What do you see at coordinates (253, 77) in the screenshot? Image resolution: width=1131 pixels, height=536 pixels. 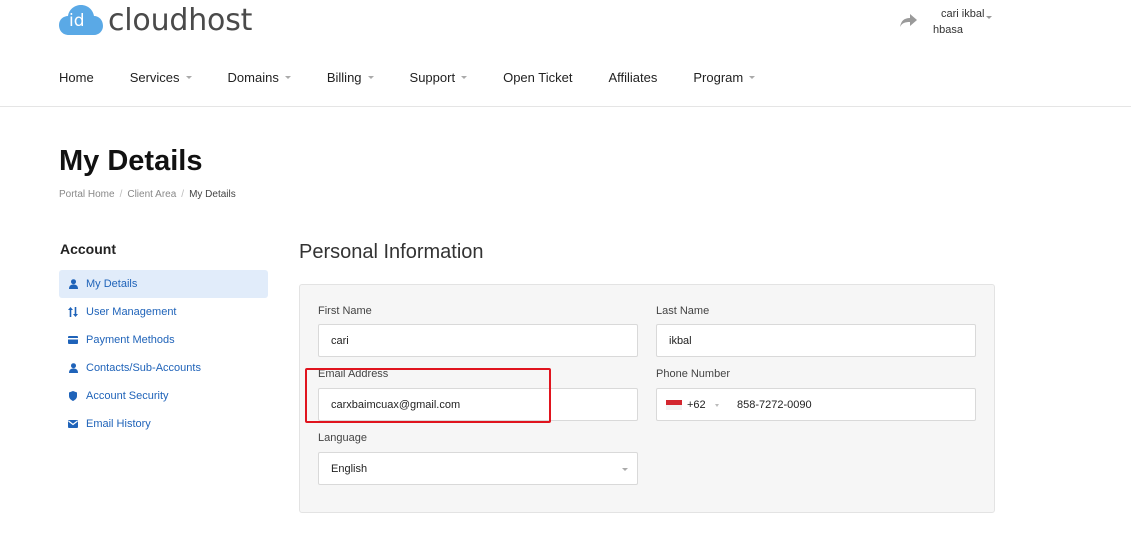 I see `nav-label: Domains` at bounding box center [253, 77].